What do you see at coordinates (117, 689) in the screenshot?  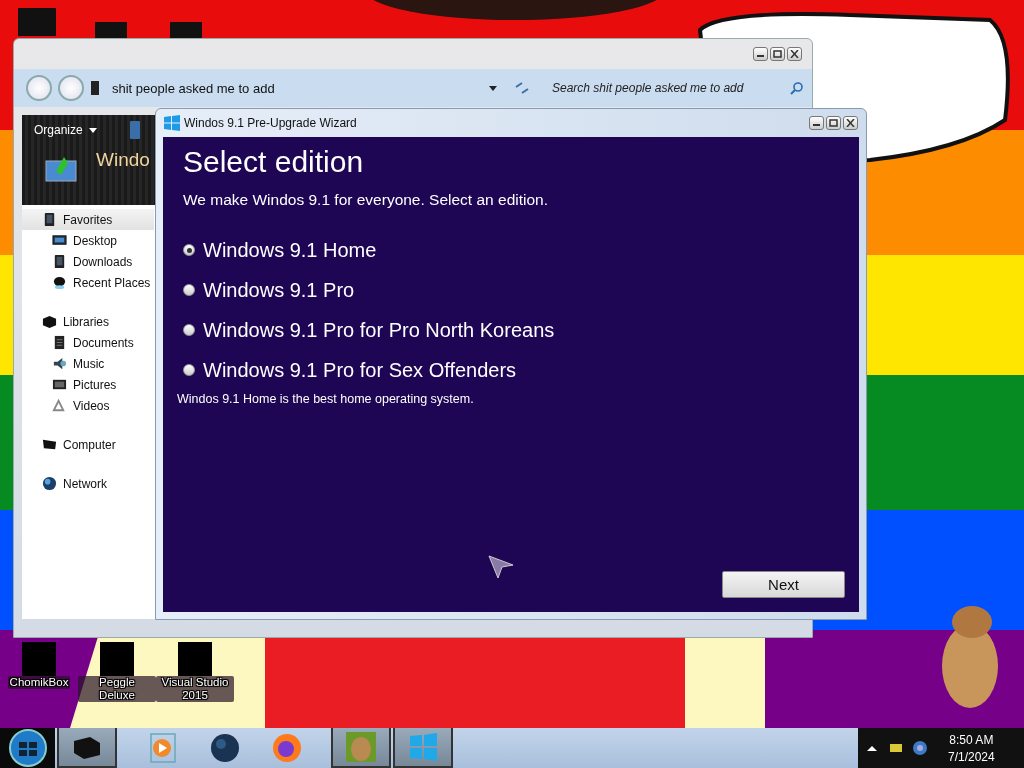 I see `desktop-icon-label: Peggle Deluxe` at bounding box center [117, 689].